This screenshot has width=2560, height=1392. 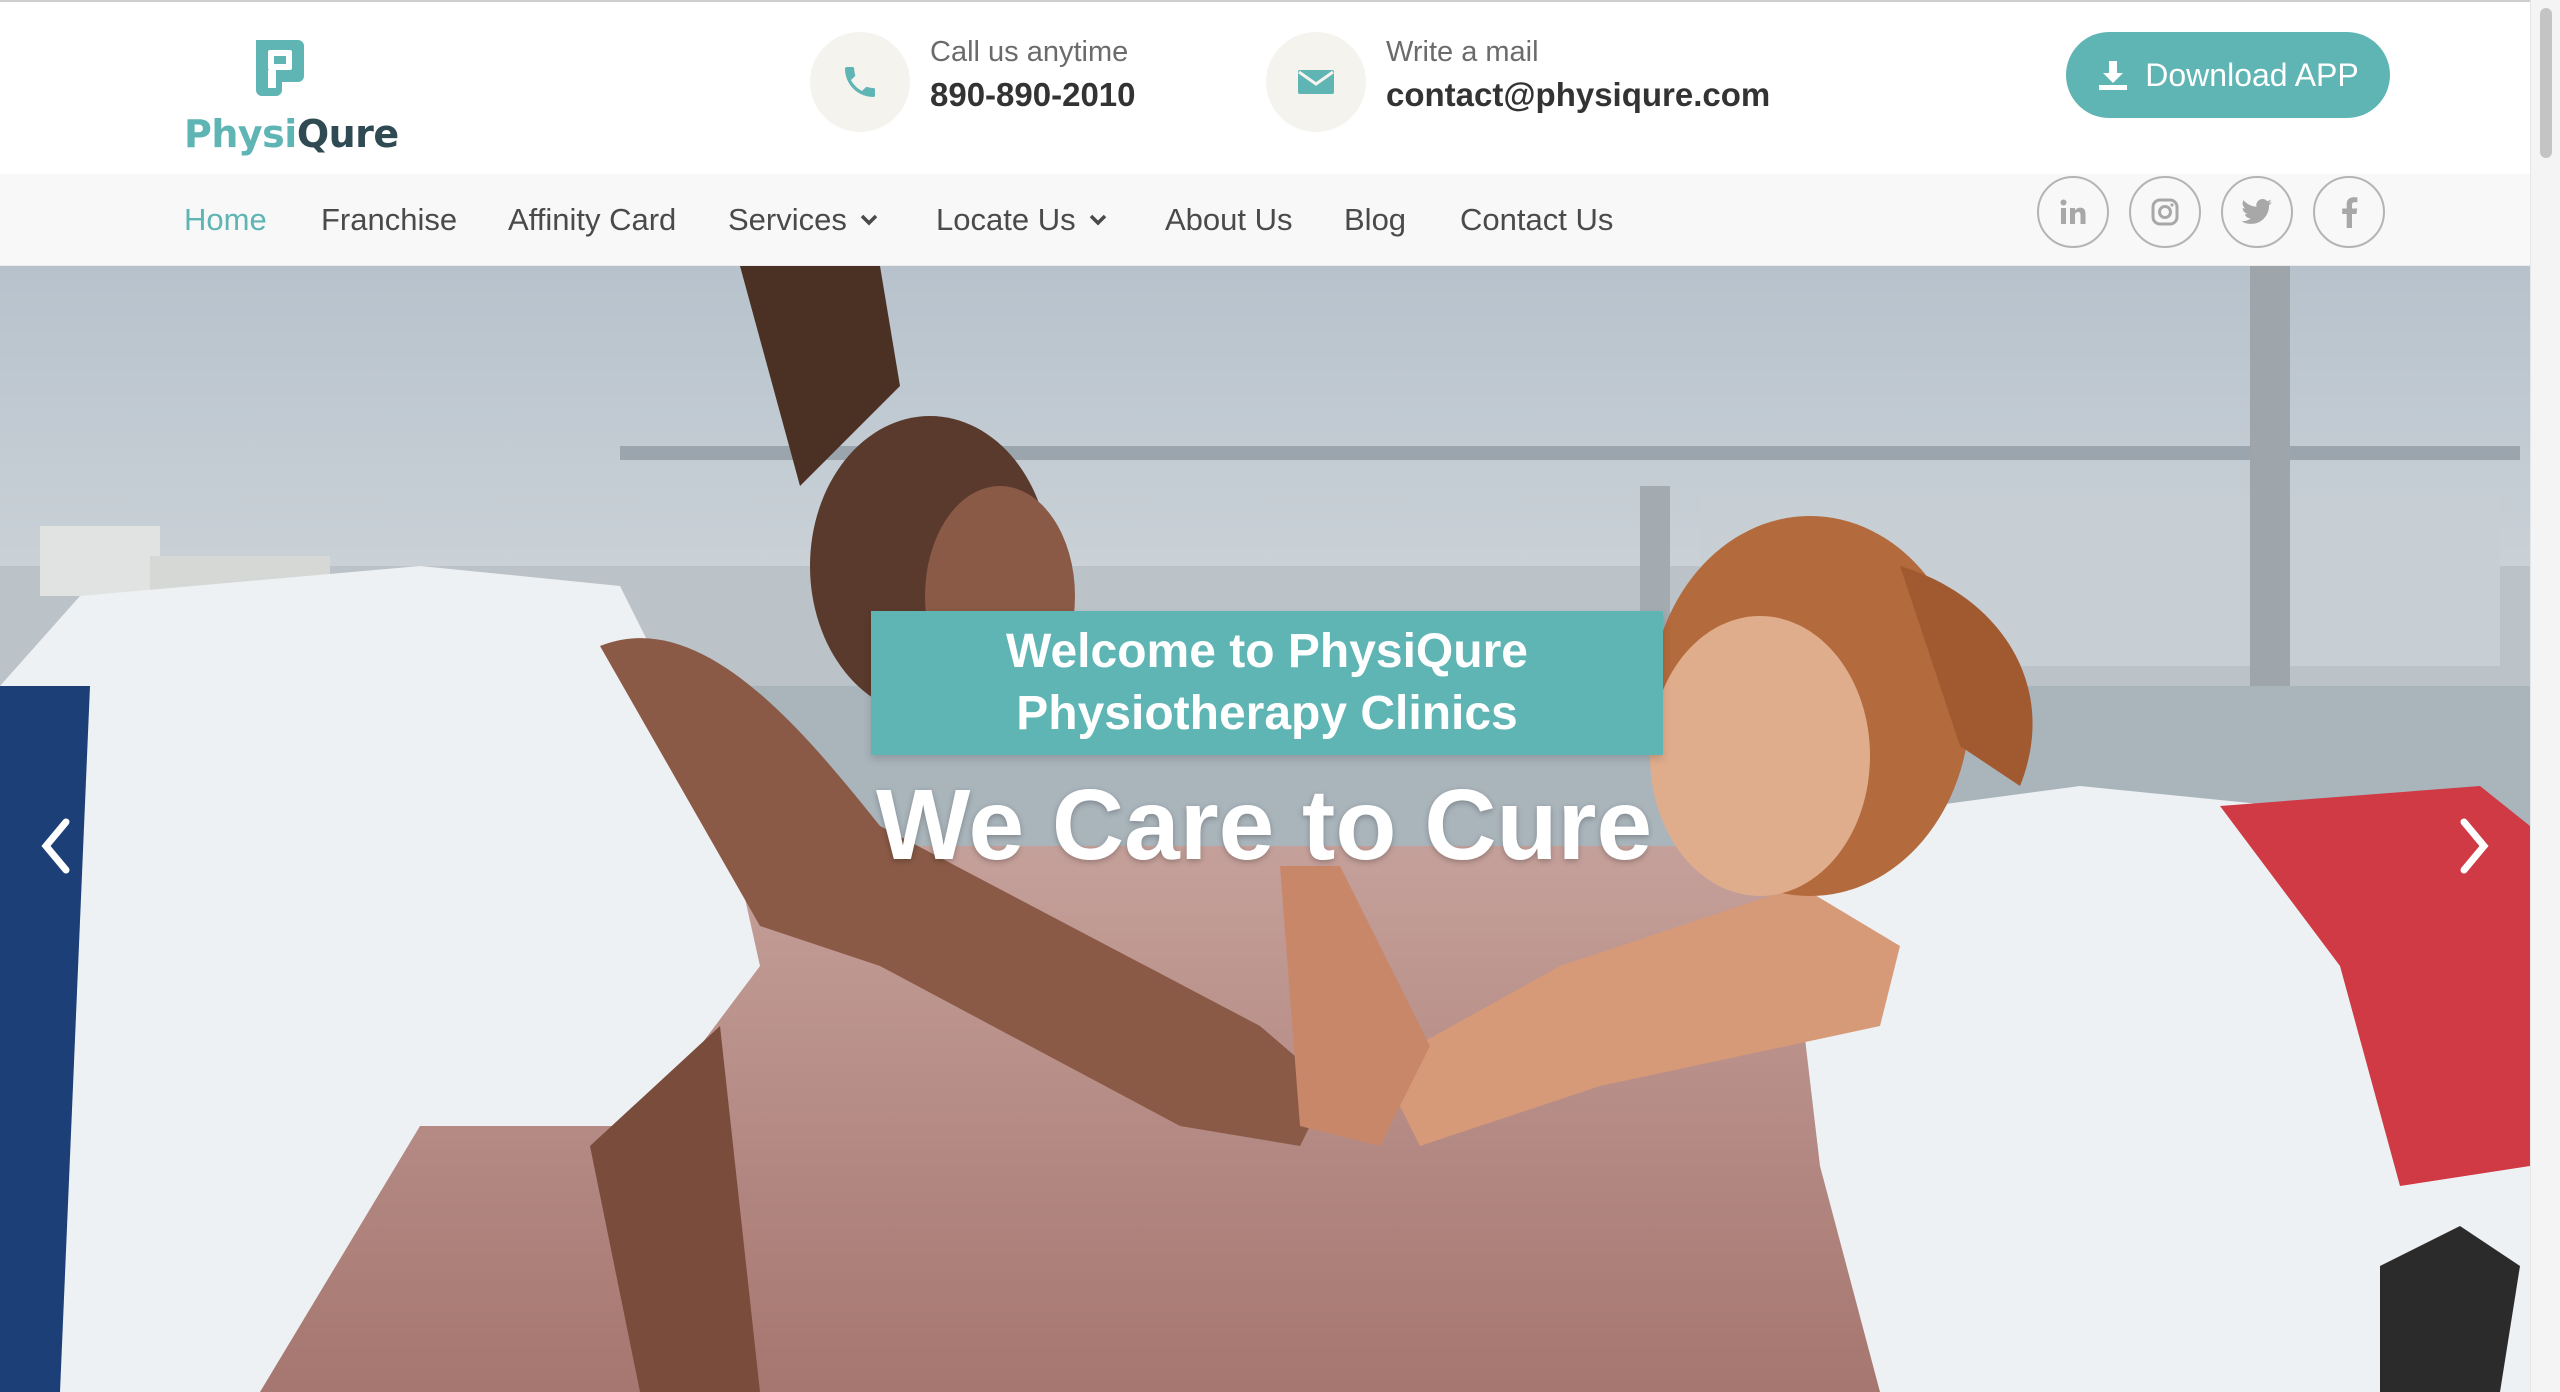 What do you see at coordinates (2252, 74) in the screenshot?
I see `download-app-label: Download APP` at bounding box center [2252, 74].